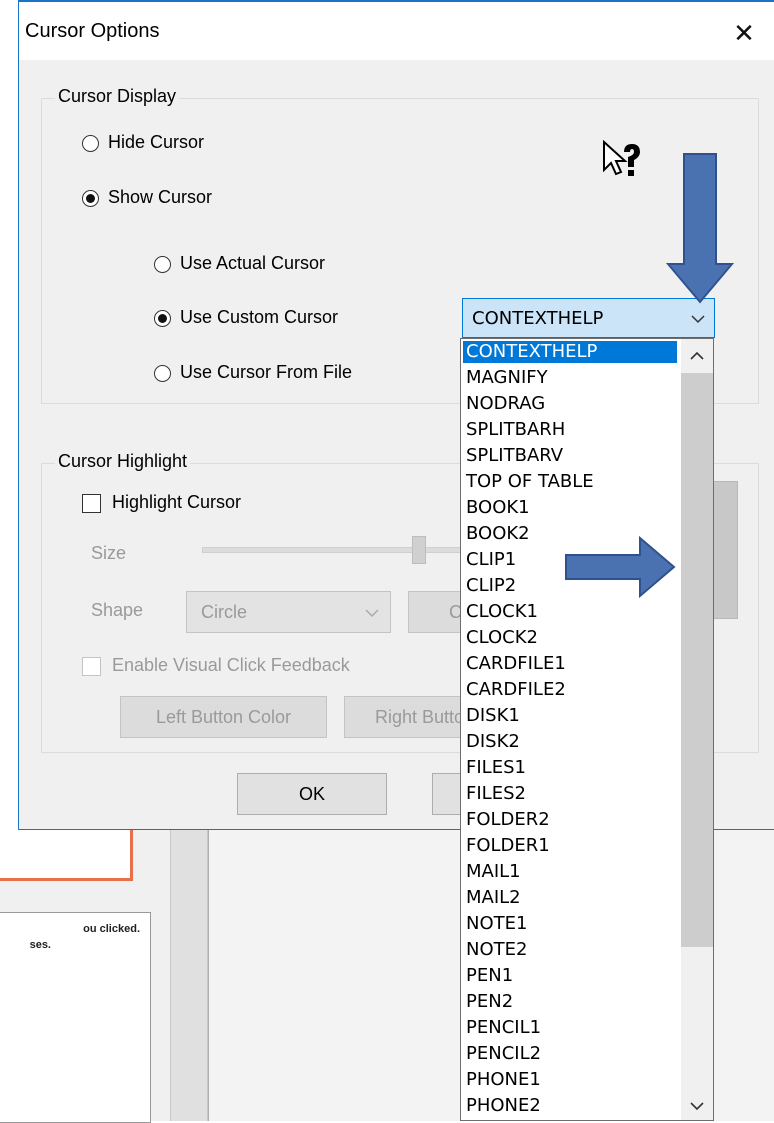  I want to click on dropdown-item: MAIL1, so click(493, 872).